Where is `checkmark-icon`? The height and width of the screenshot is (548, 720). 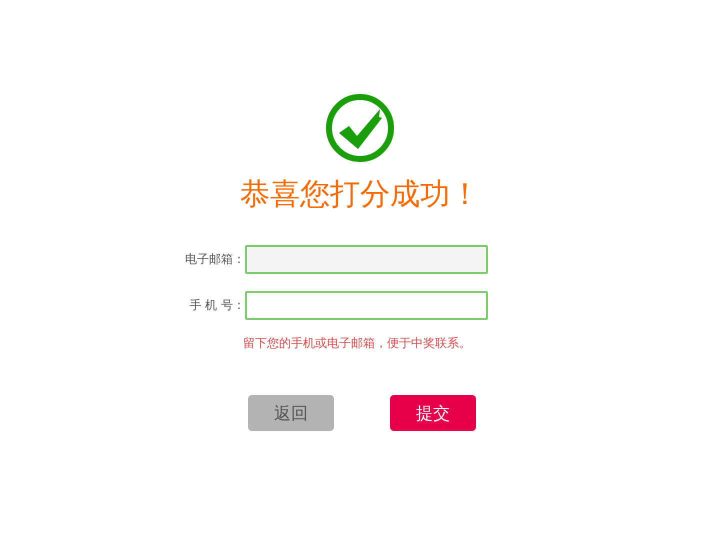
checkmark-icon is located at coordinates (360, 128).